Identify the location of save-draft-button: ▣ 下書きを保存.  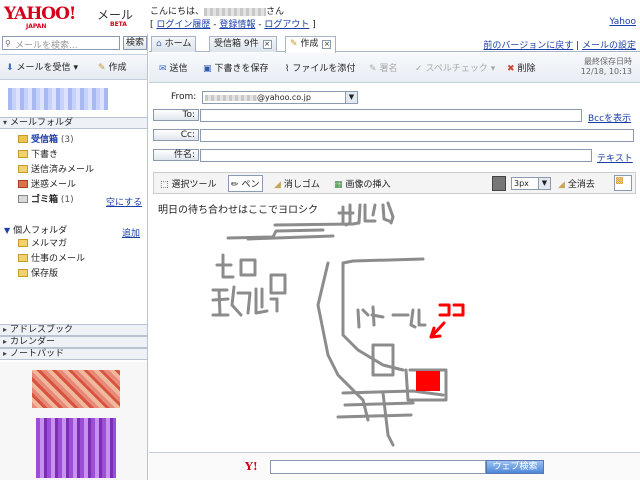
(236, 67).